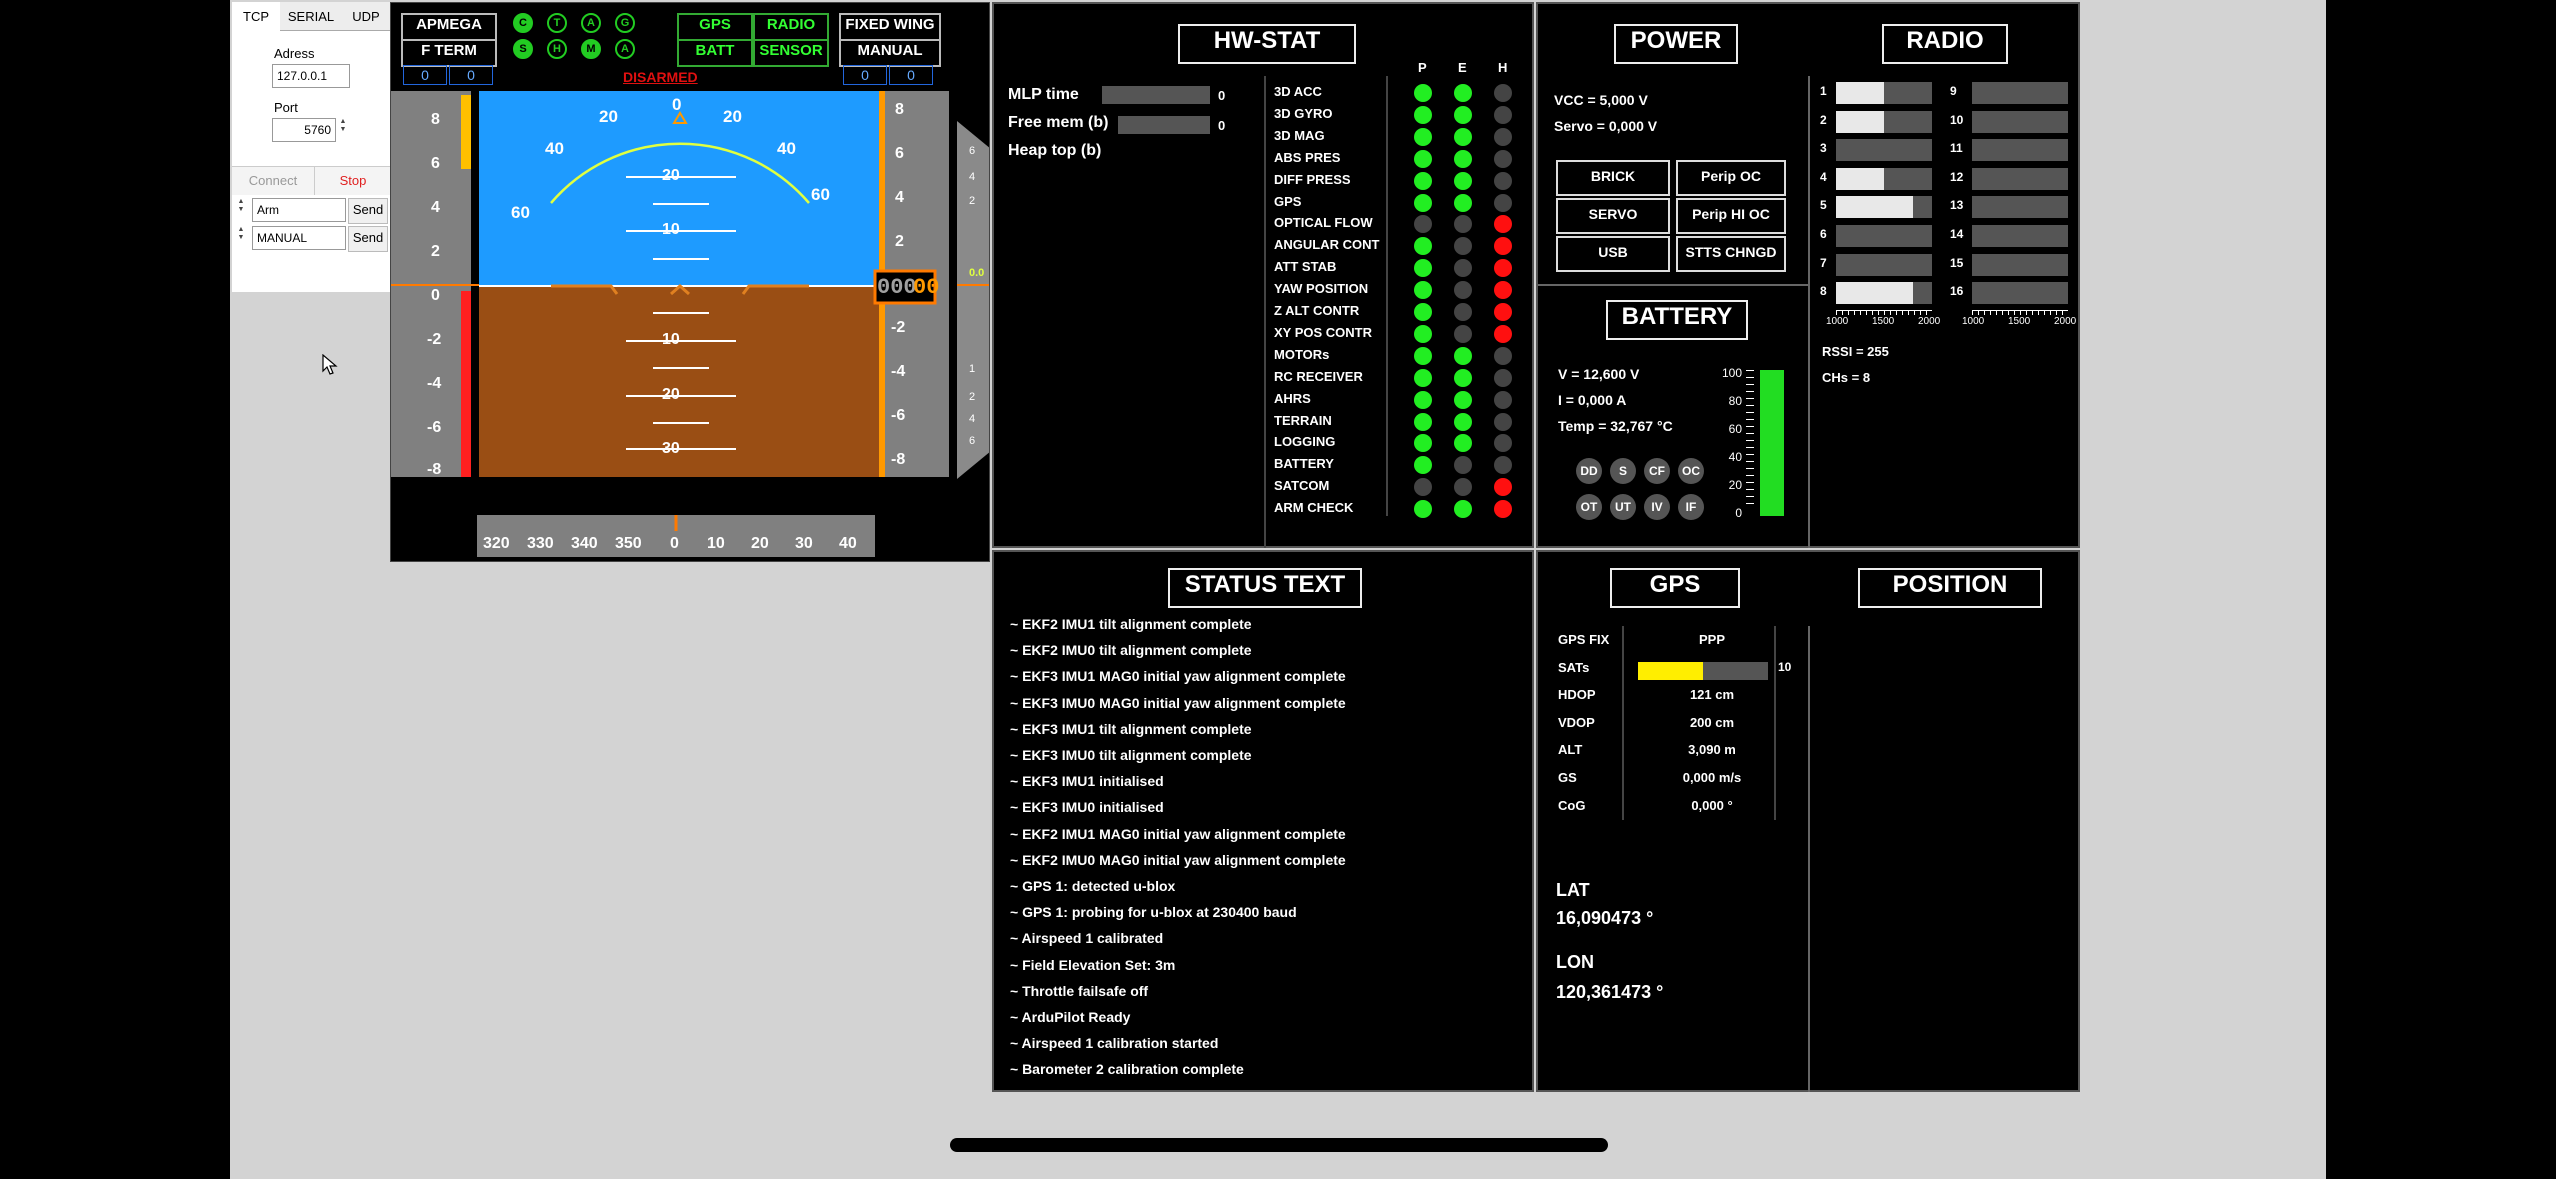  What do you see at coordinates (1288, 201) in the screenshot?
I see `sensor-label: GPS` at bounding box center [1288, 201].